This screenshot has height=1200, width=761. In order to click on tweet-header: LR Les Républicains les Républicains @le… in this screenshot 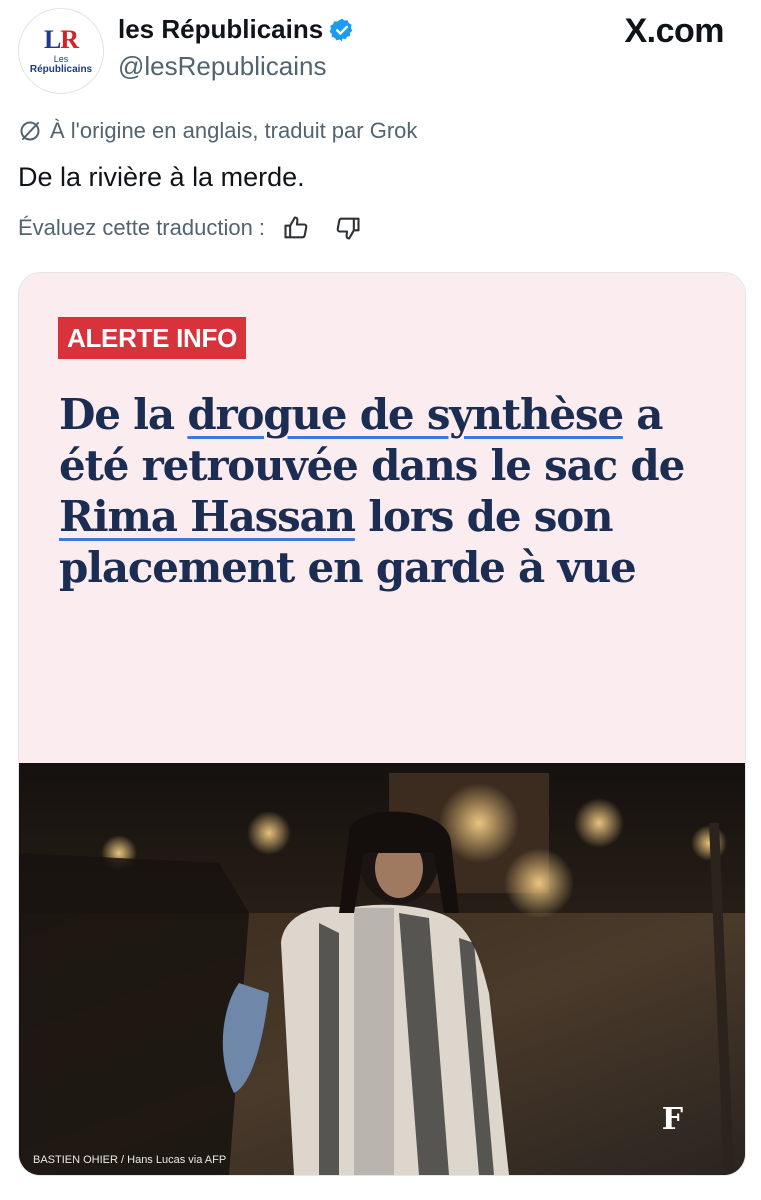, I will do `click(380, 50)`.